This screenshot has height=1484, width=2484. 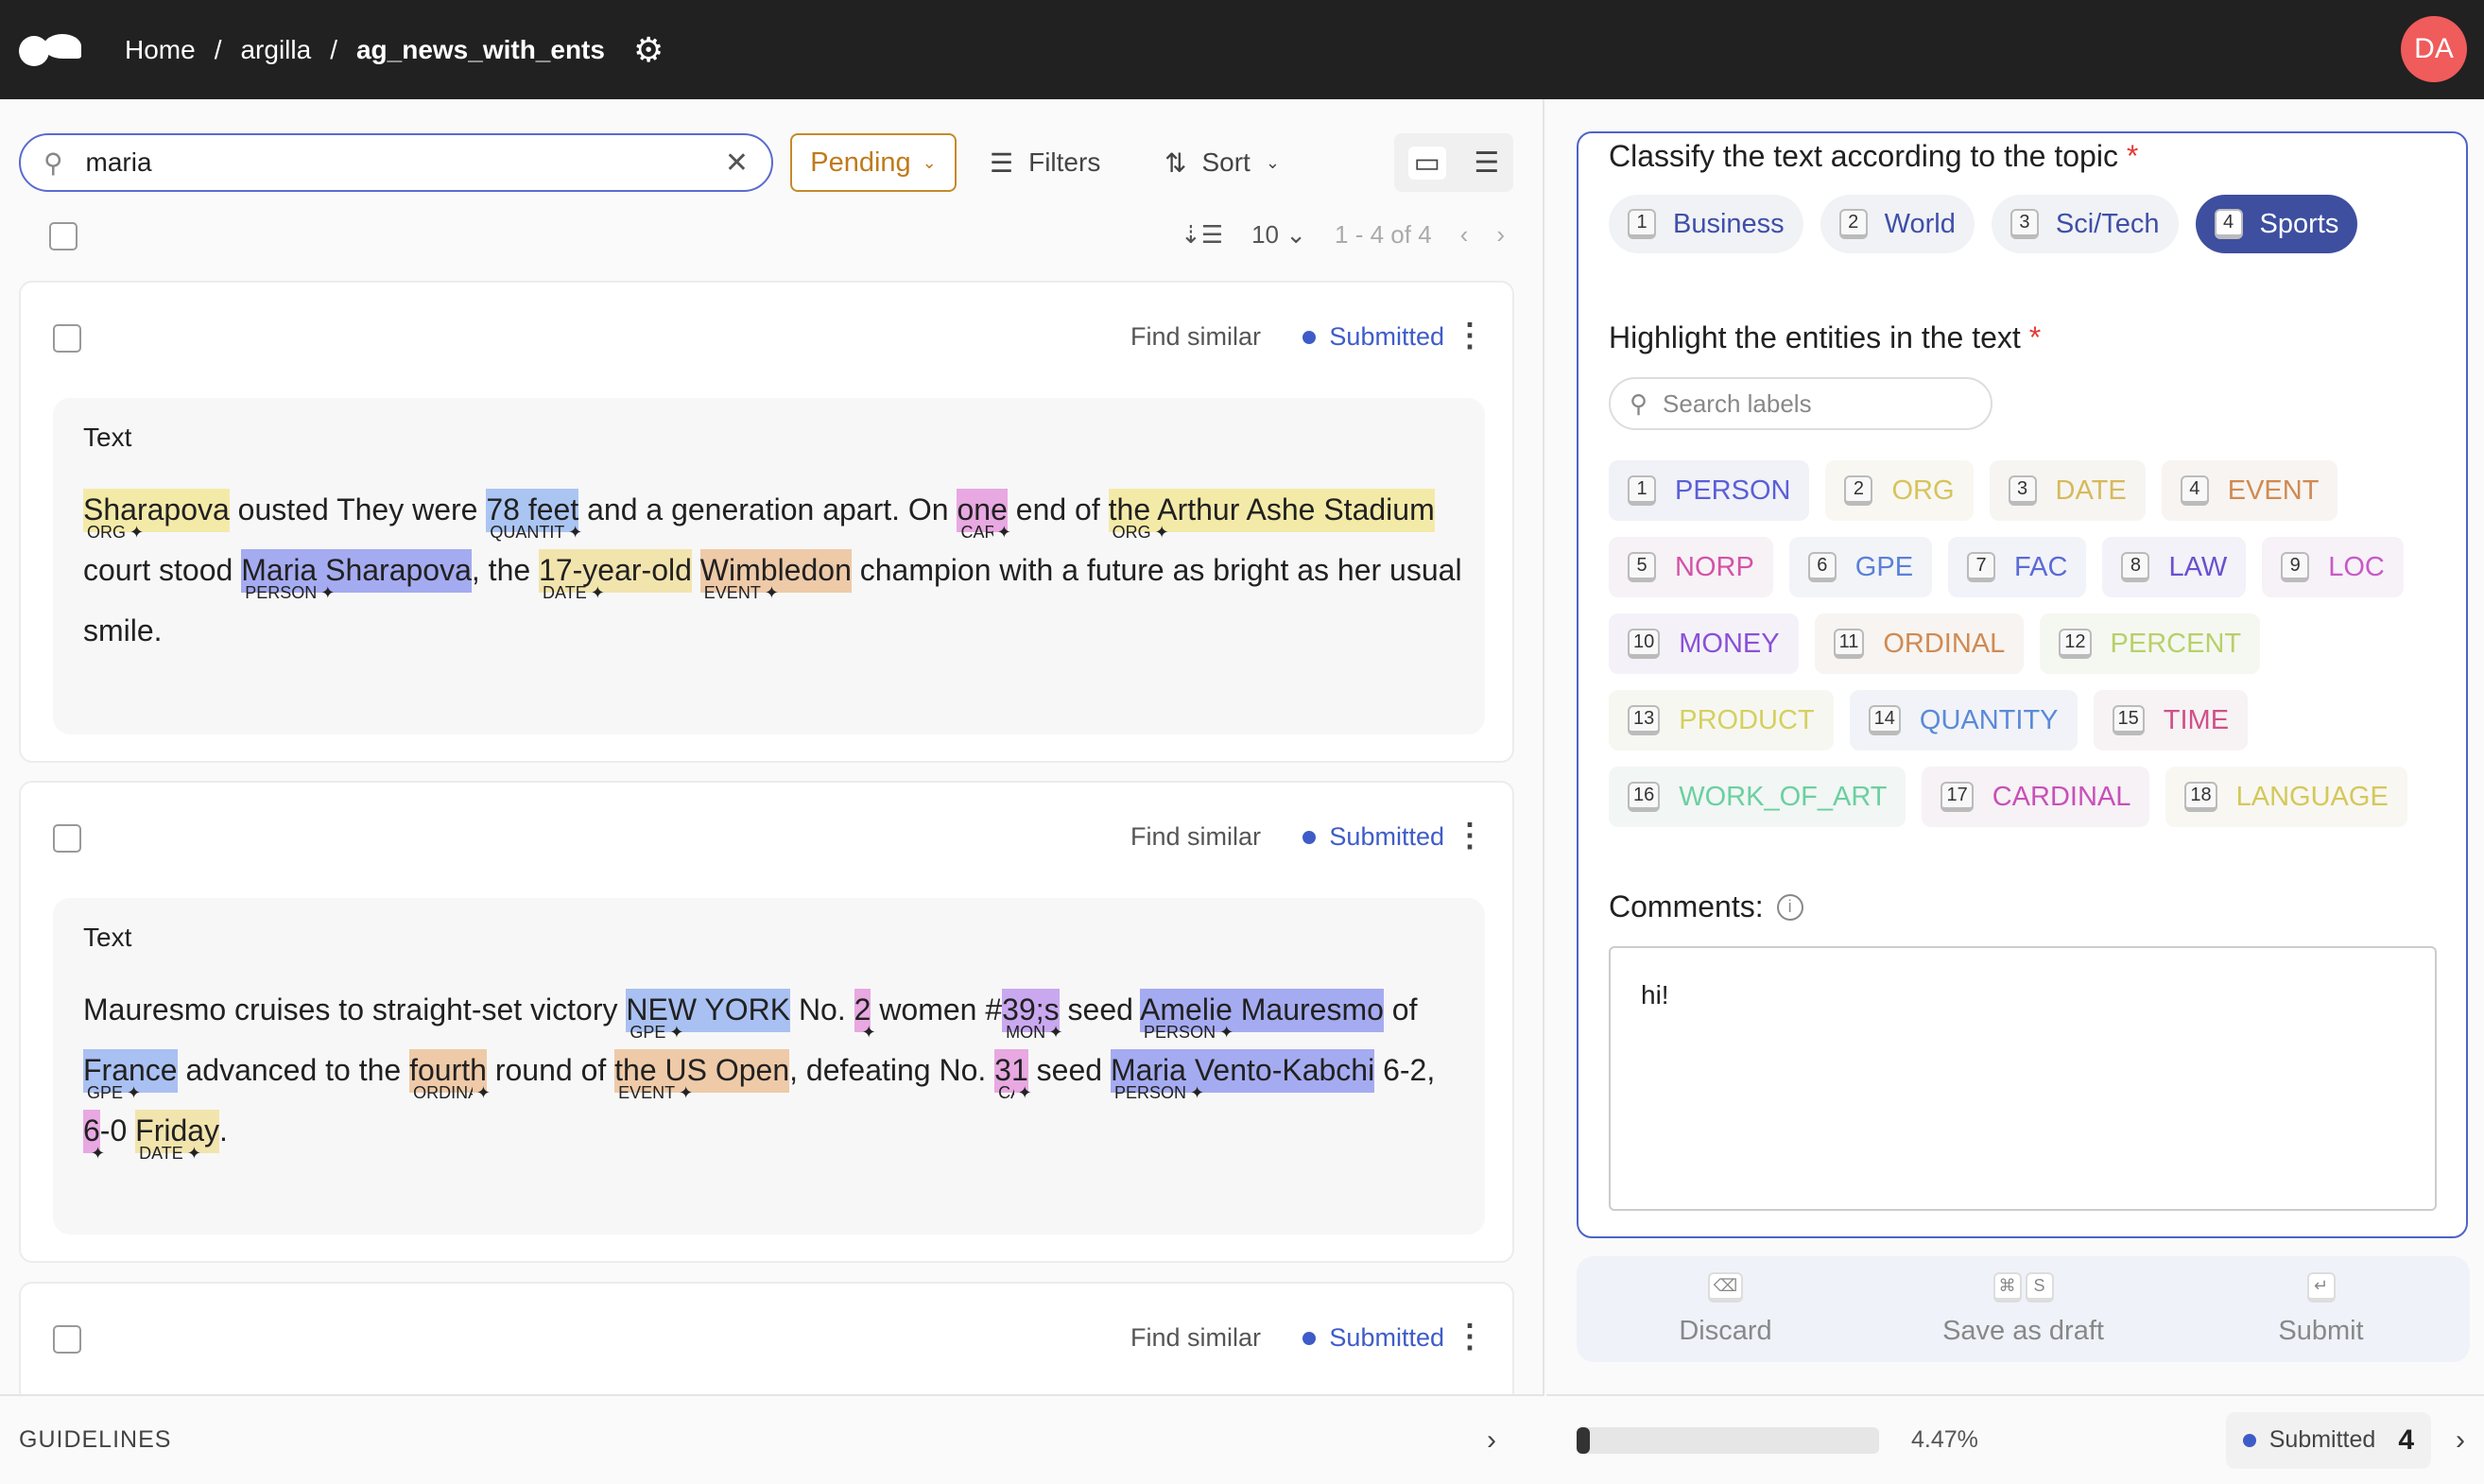 What do you see at coordinates (865, 1016) in the screenshot?
I see `entity-span: 2CARDINAL✦` at bounding box center [865, 1016].